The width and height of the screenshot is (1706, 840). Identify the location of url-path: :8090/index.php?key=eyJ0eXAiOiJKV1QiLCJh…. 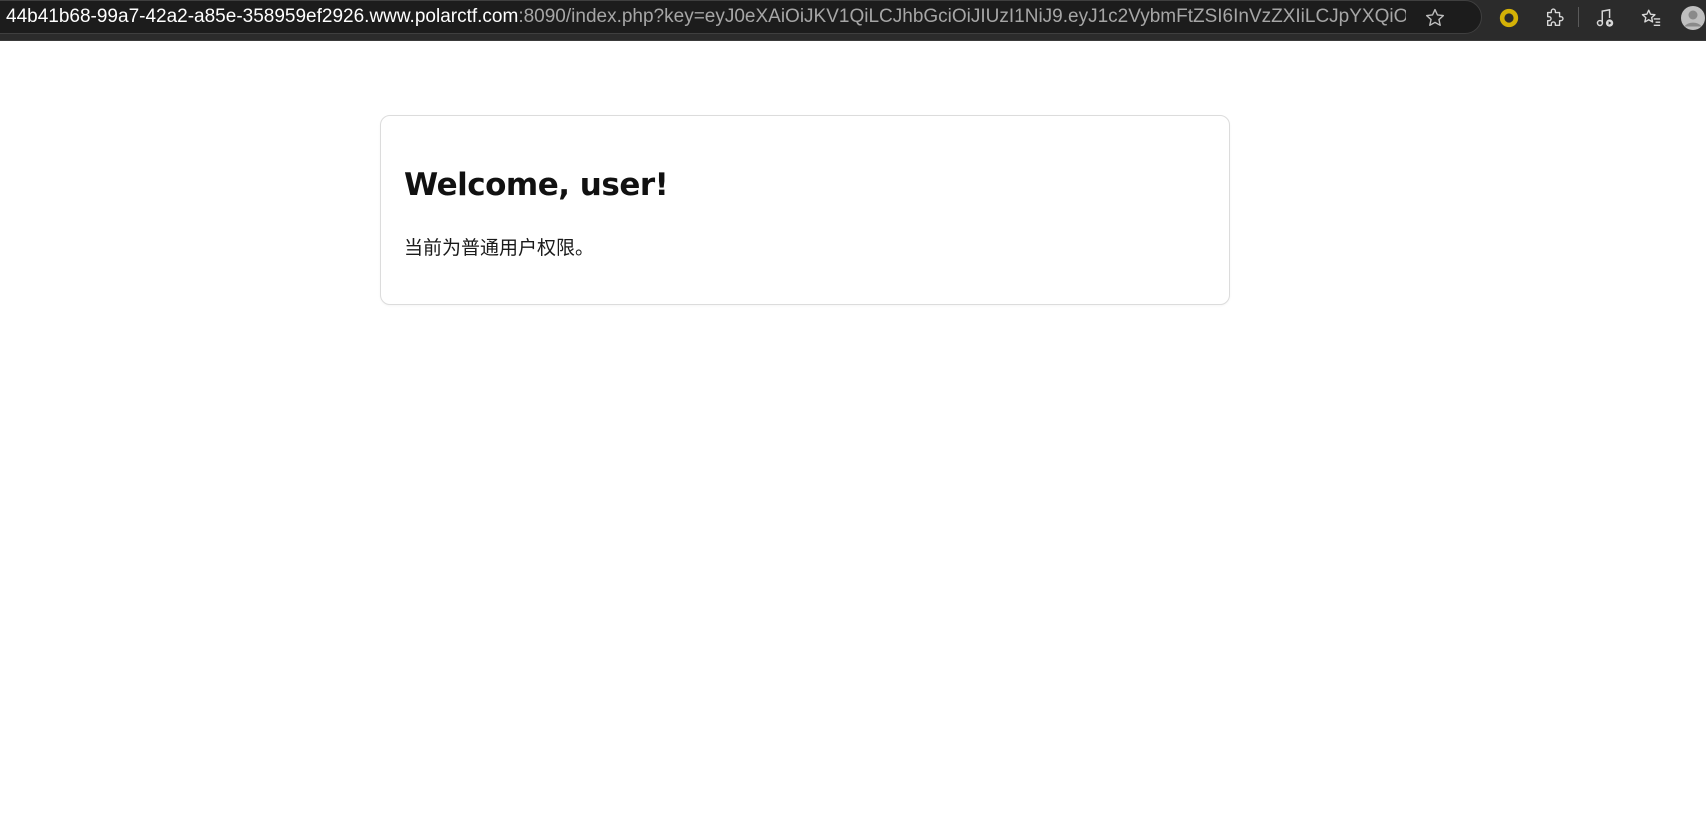
(962, 16).